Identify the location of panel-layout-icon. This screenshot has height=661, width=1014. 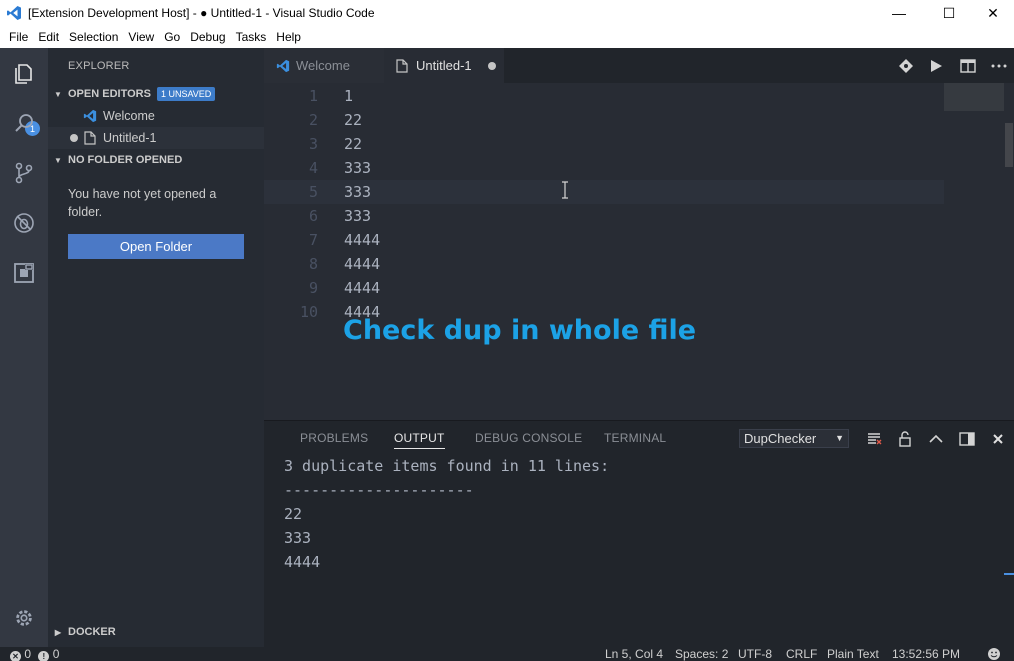
(967, 439).